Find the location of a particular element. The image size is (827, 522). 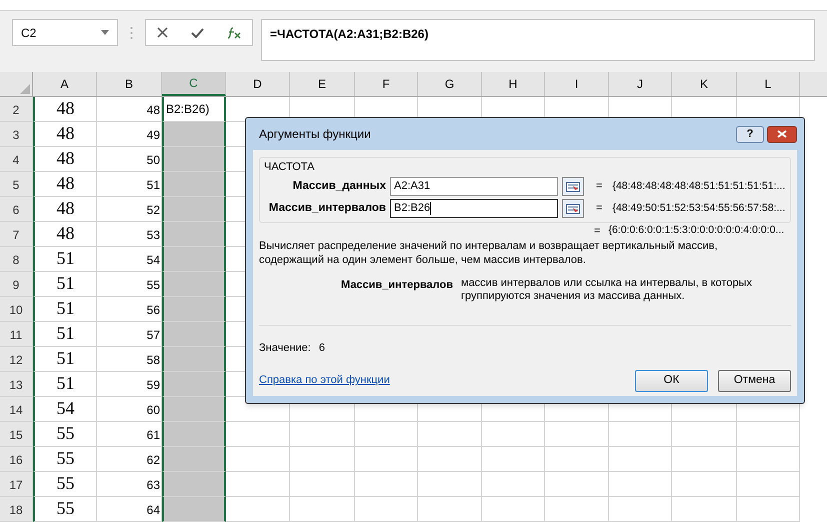

row-header: 9 is located at coordinates (16, 284).